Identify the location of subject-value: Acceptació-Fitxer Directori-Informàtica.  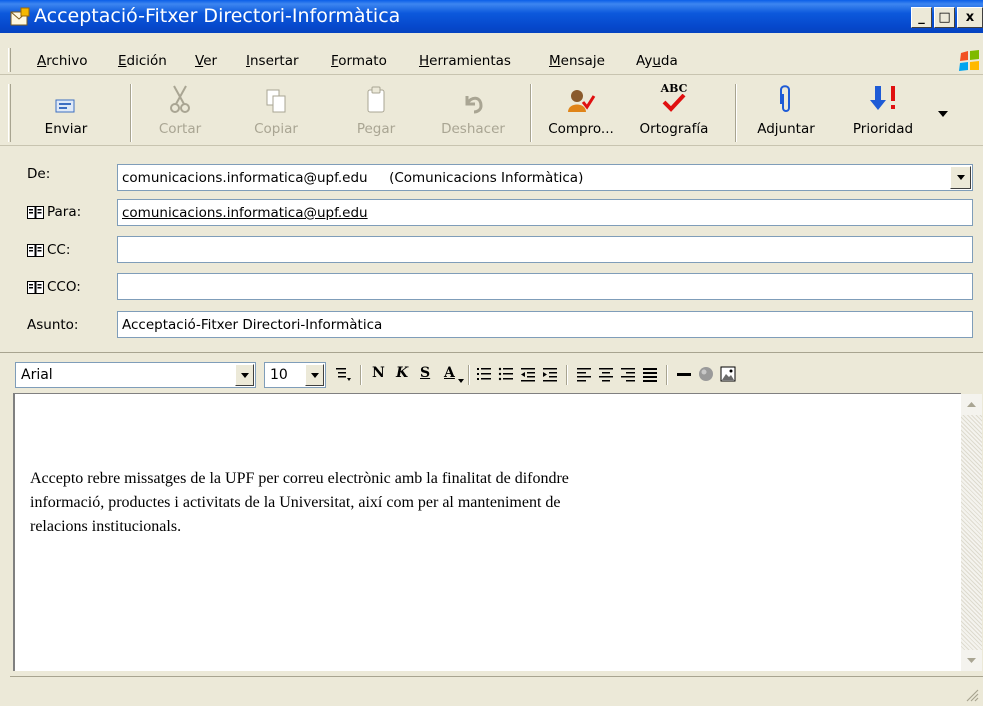
(252, 325).